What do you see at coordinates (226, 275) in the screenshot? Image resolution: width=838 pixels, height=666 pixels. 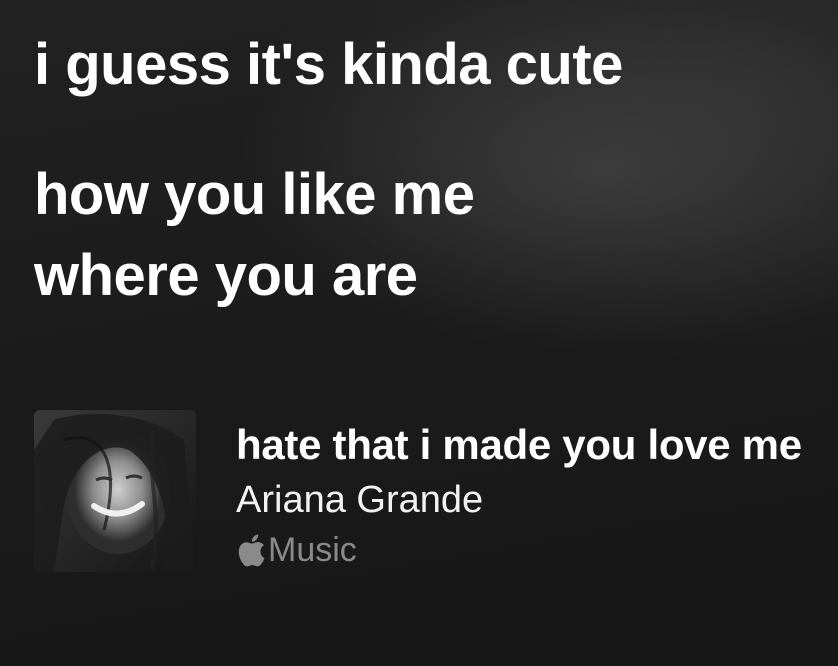 I see `lyric-line: where you are` at bounding box center [226, 275].